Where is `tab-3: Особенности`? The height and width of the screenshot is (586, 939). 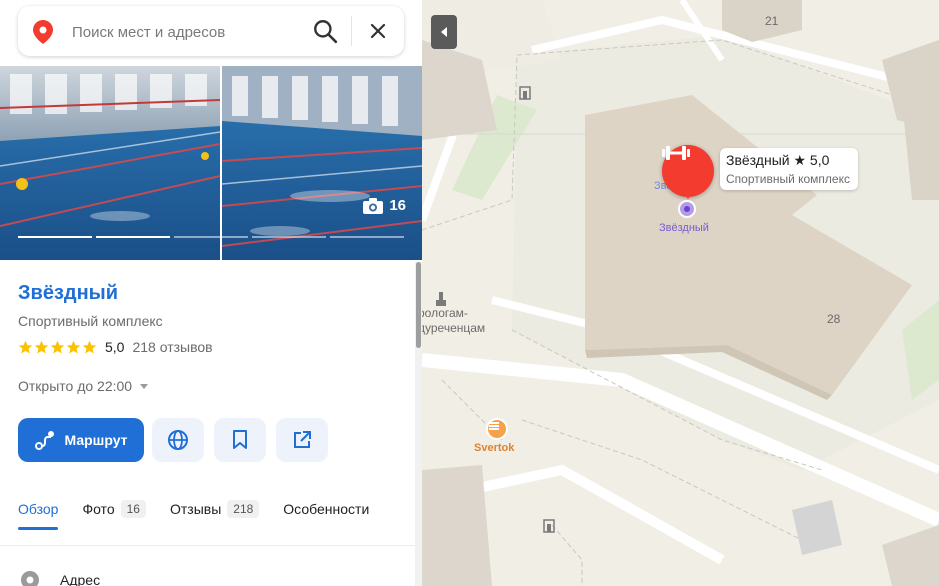
tab-3: Особенности is located at coordinates (326, 509).